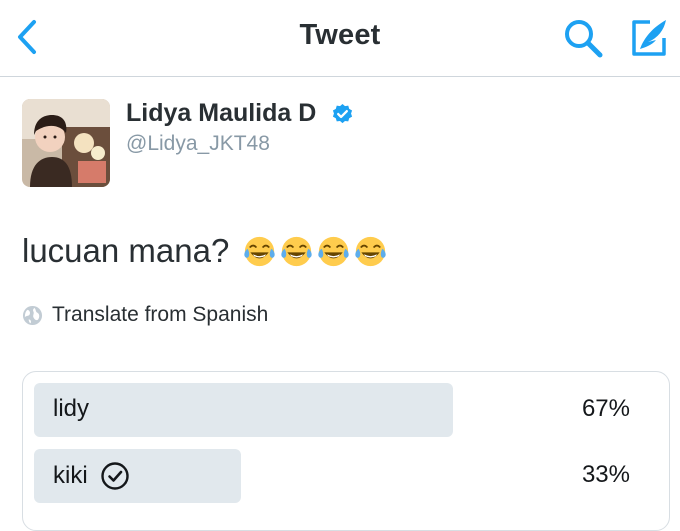 This screenshot has height=531, width=680. I want to click on poll-option-percent: 33%, so click(605, 474).